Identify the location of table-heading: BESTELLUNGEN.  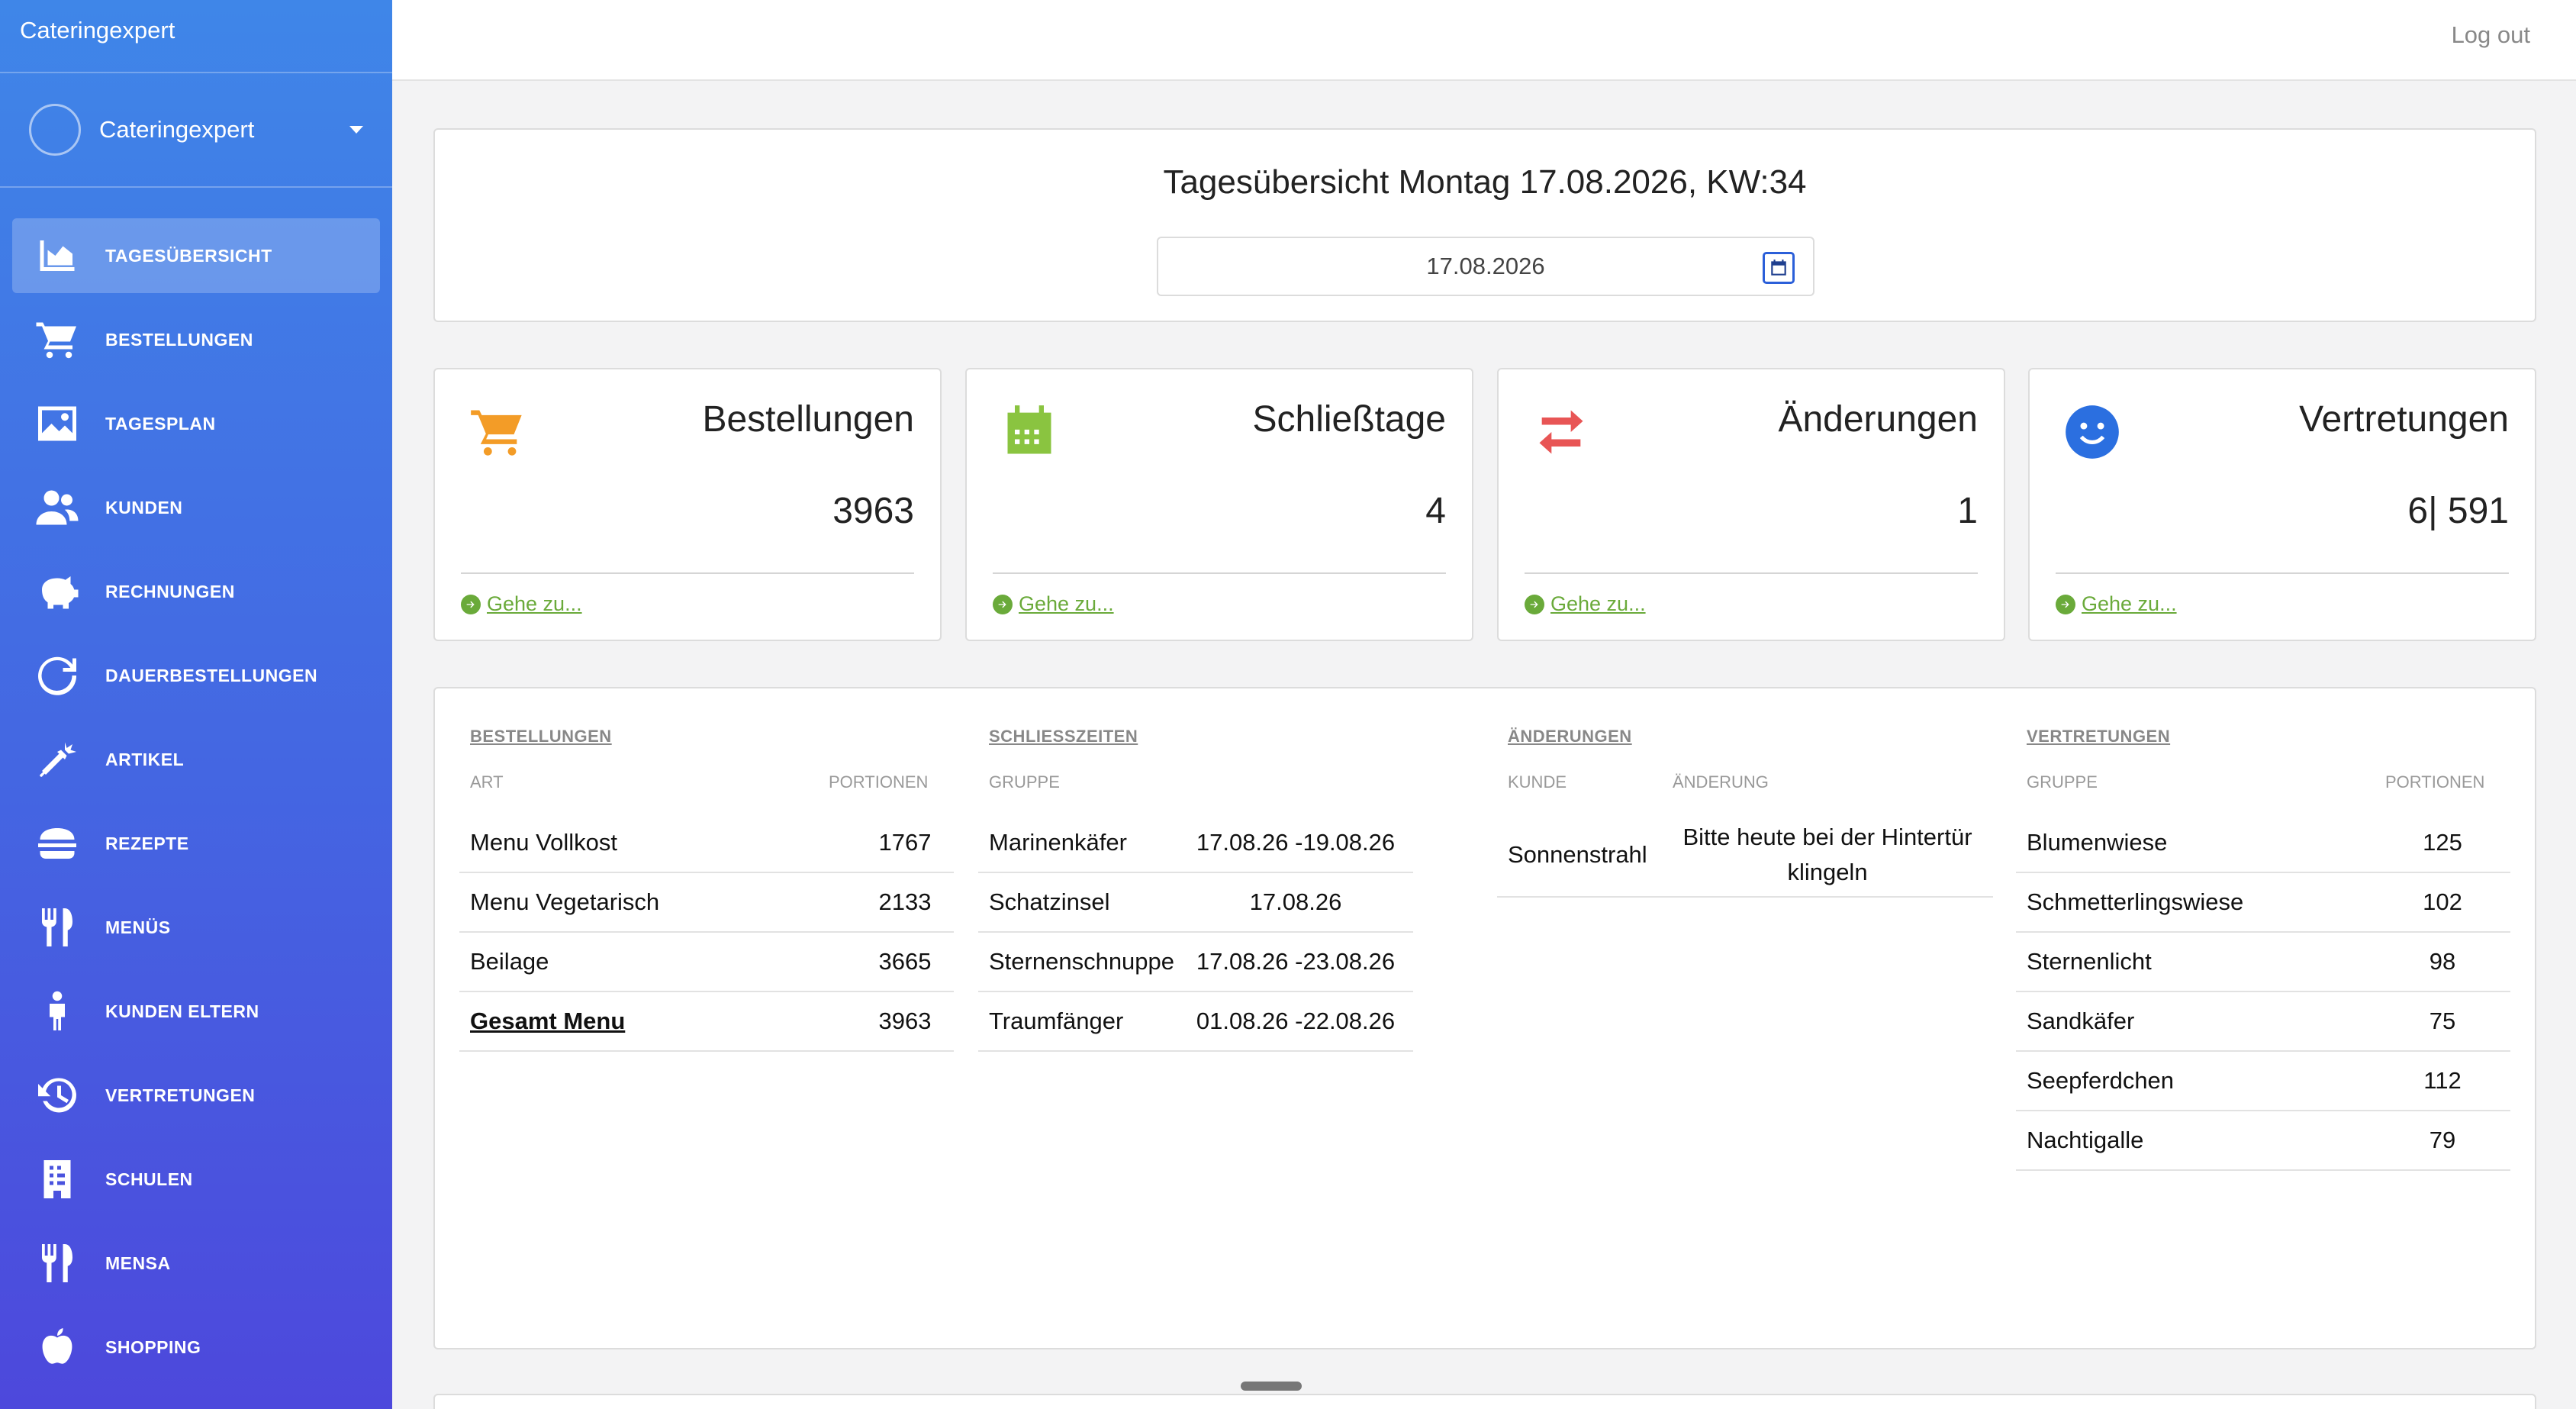
(706, 736).